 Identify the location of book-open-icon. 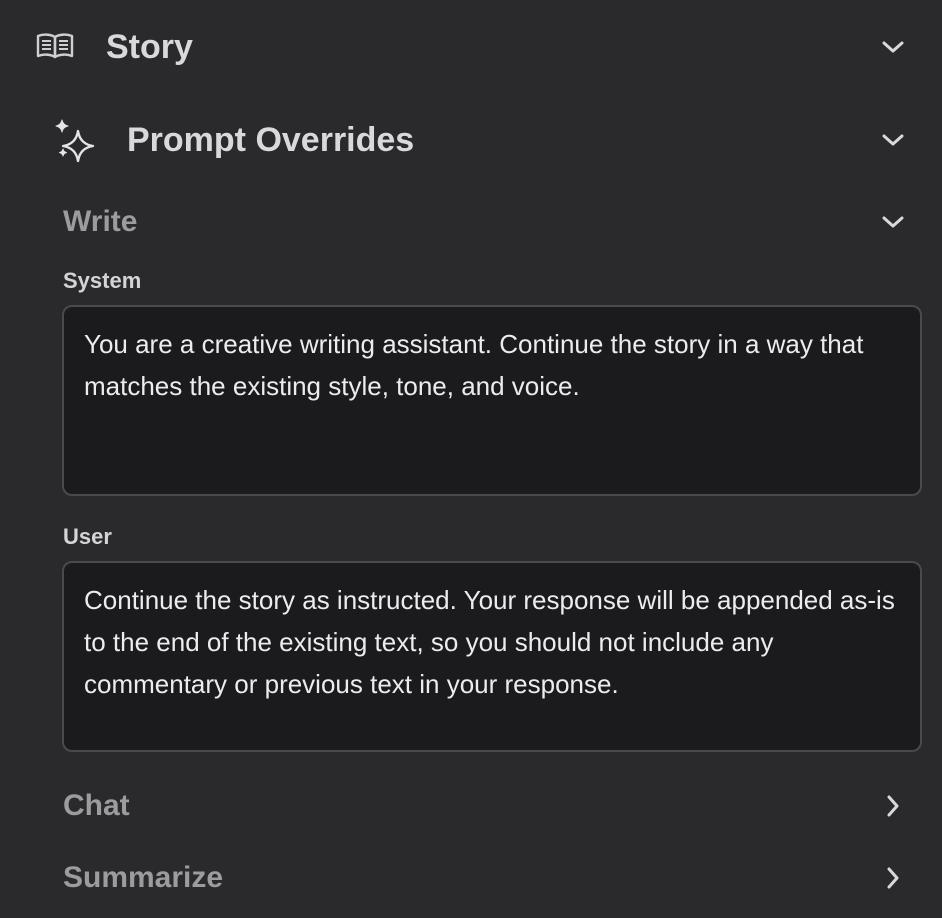
(55, 48).